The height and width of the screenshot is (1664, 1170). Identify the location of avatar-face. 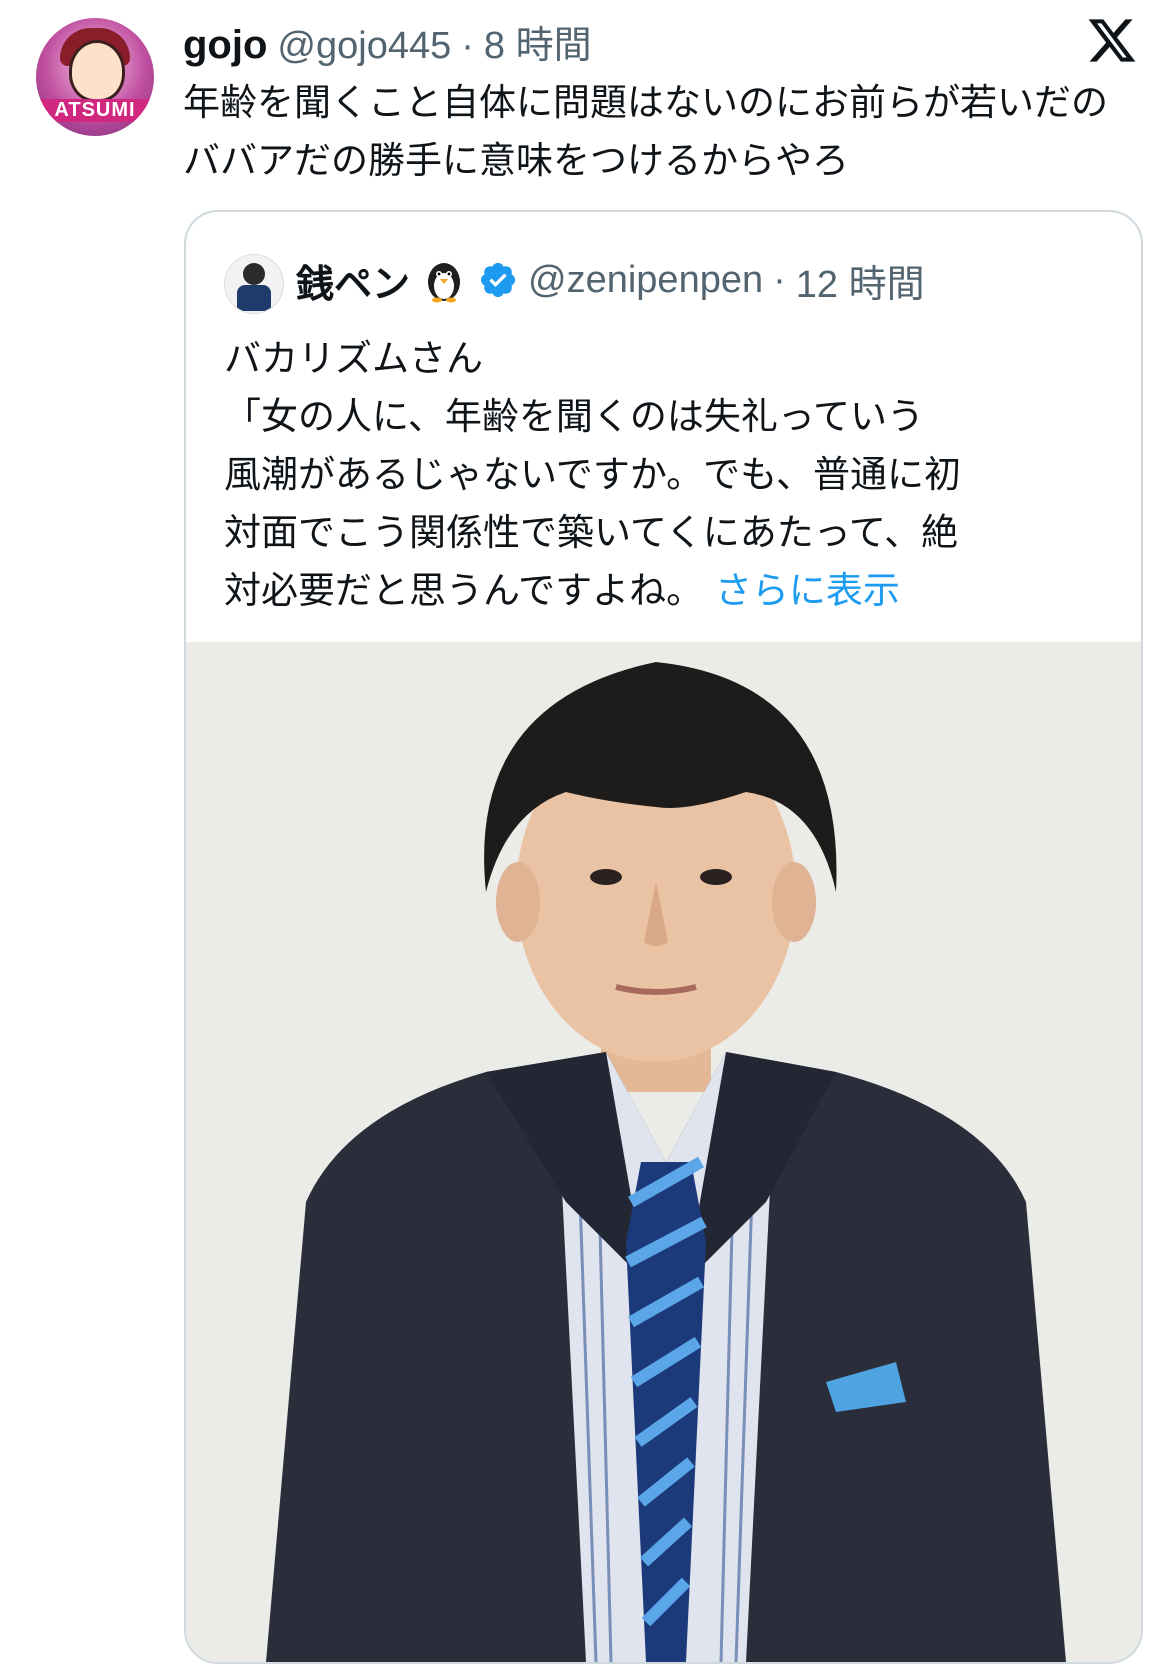
(97, 71).